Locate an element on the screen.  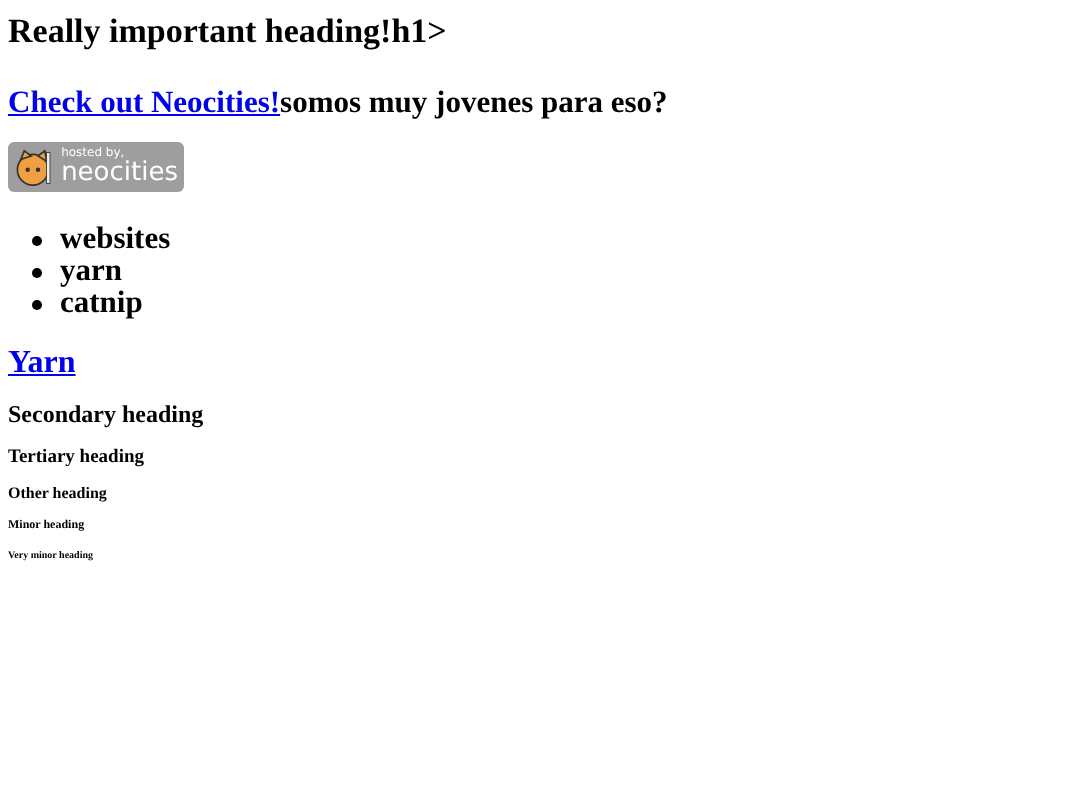
link: Check out Neocities! is located at coordinates (144, 103).